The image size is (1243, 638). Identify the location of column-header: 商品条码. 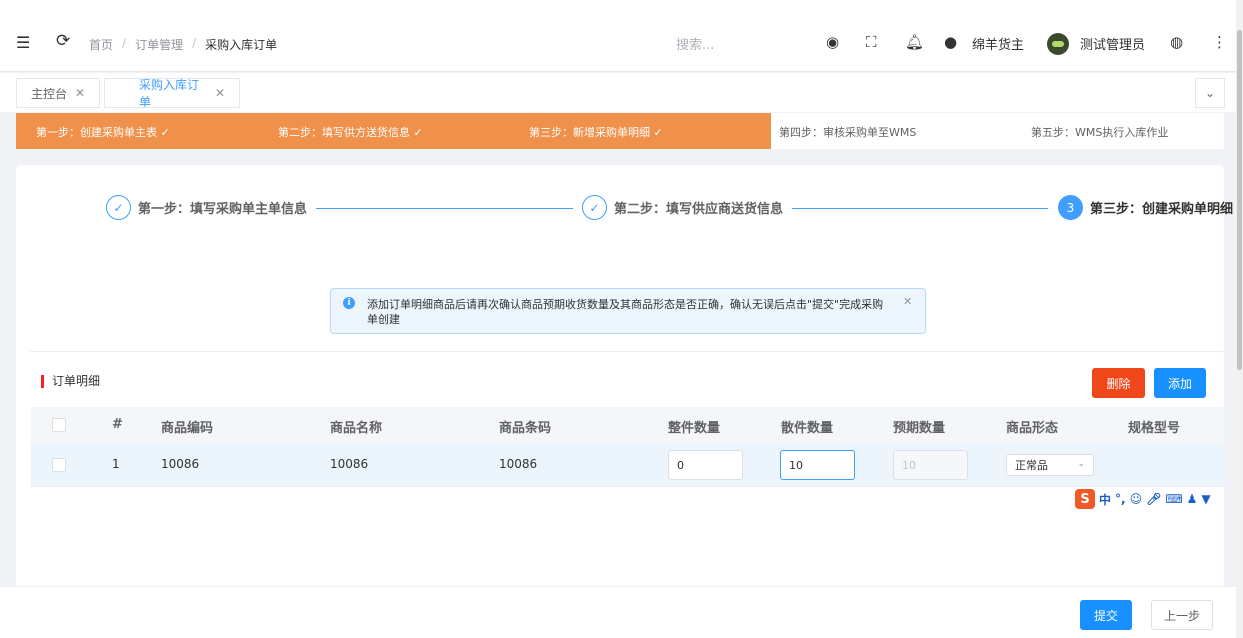
(525, 428).